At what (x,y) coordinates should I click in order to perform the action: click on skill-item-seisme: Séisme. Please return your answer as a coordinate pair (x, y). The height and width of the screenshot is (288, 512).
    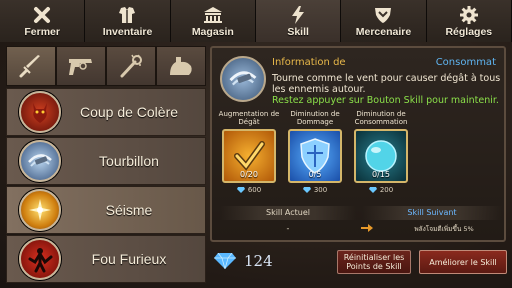
    Looking at the image, I should click on (106, 210).